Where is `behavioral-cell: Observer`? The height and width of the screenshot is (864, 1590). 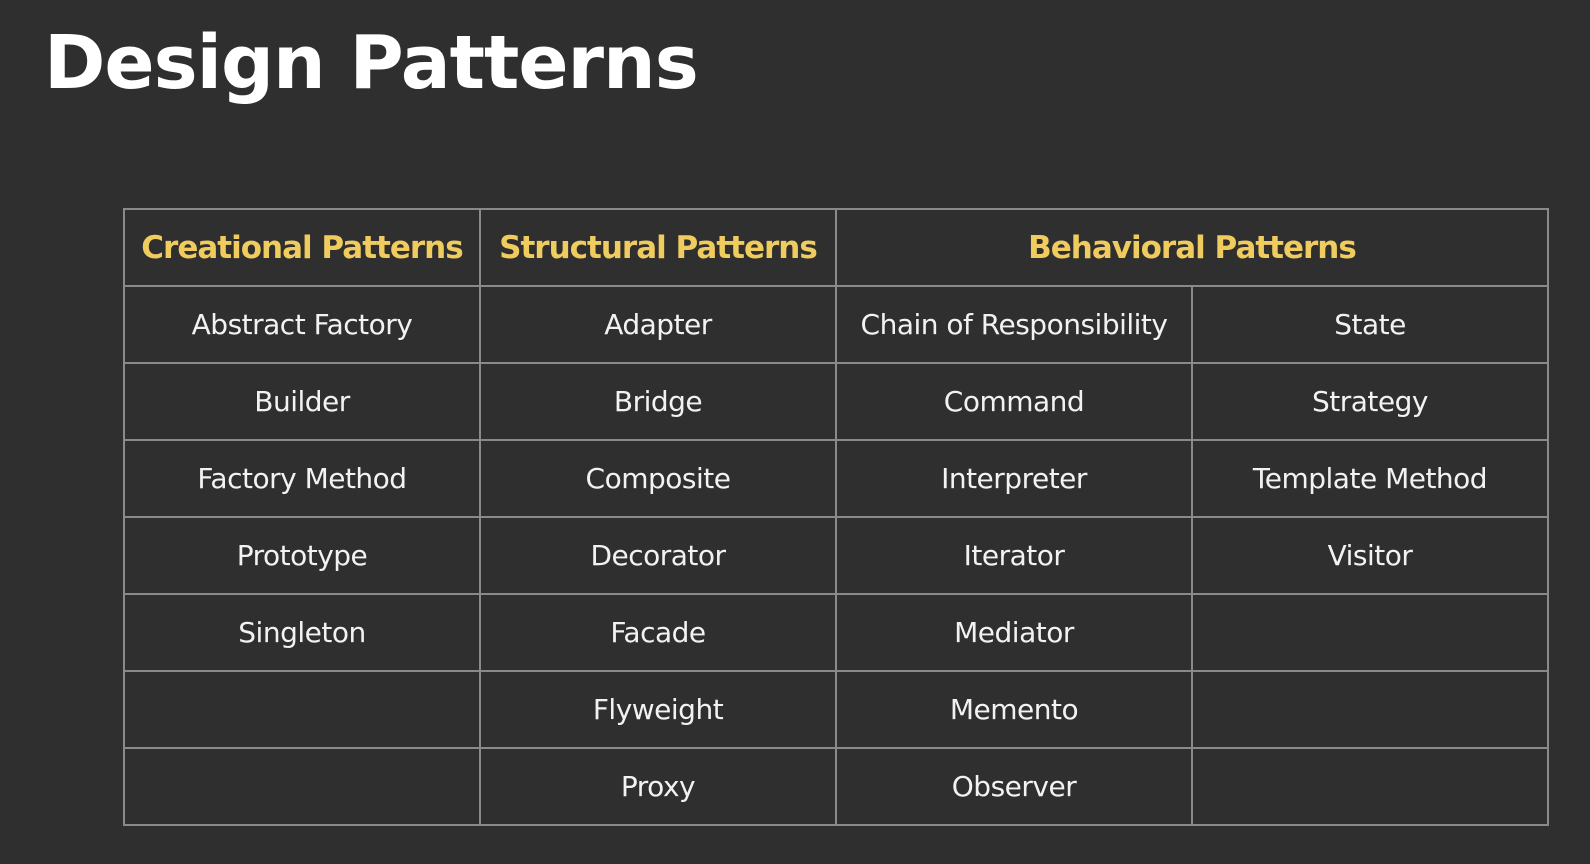
behavioral-cell: Observer is located at coordinates (1014, 786).